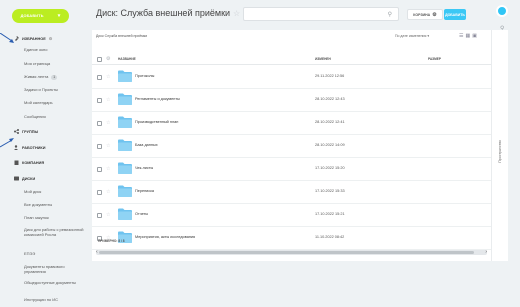 This screenshot has width=520, height=307. Describe the element at coordinates (486, 252) in the screenshot. I see `scroll-right-icon: ›` at that location.